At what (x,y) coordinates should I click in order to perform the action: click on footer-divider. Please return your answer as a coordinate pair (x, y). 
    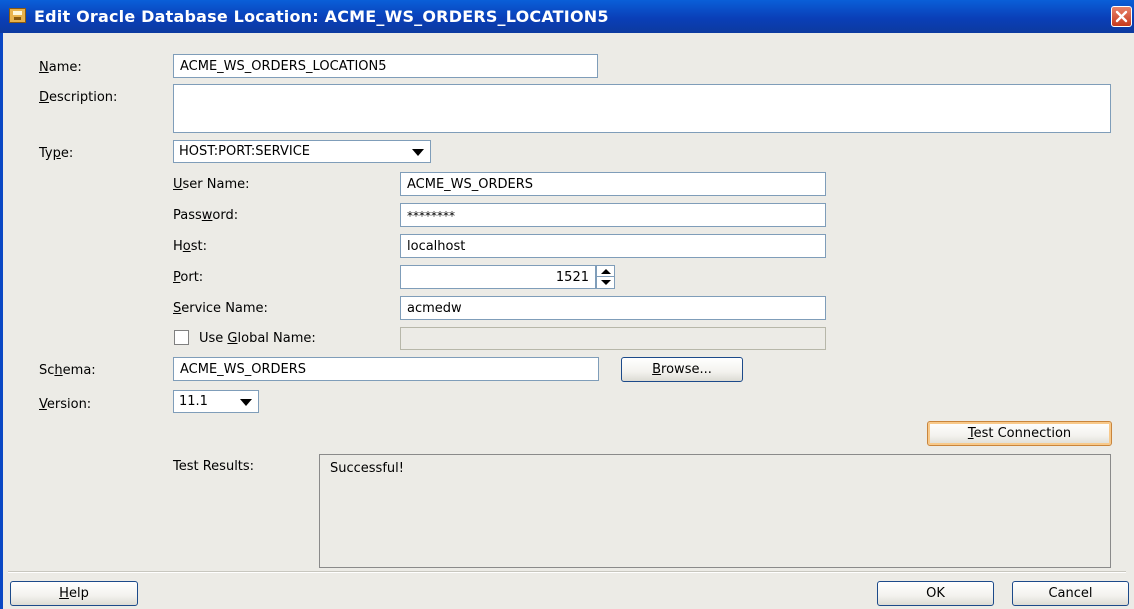
    Looking at the image, I should click on (567, 572).